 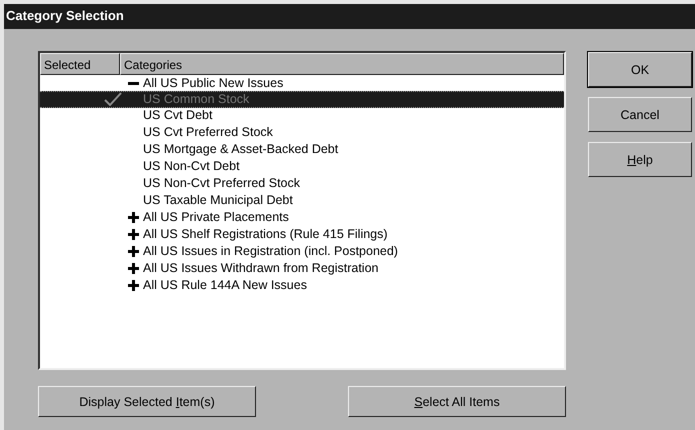 I want to click on help-button: Help, so click(x=640, y=159).